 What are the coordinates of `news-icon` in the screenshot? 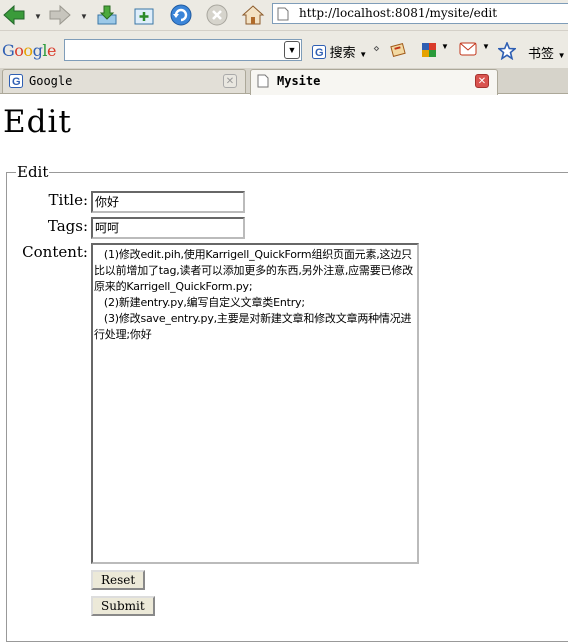 It's located at (398, 51).